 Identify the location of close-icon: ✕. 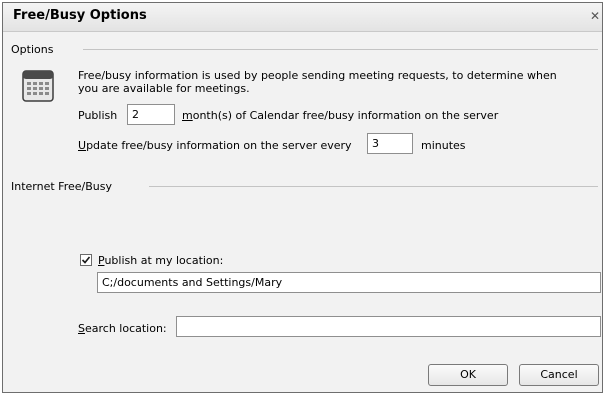
(596, 16).